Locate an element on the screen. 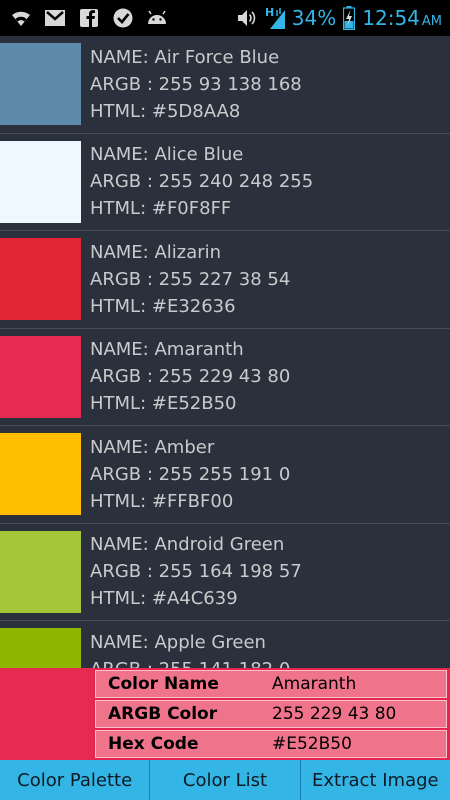 Image resolution: width=450 pixels, height=800 pixels. battery-percent: 34% is located at coordinates (314, 18).